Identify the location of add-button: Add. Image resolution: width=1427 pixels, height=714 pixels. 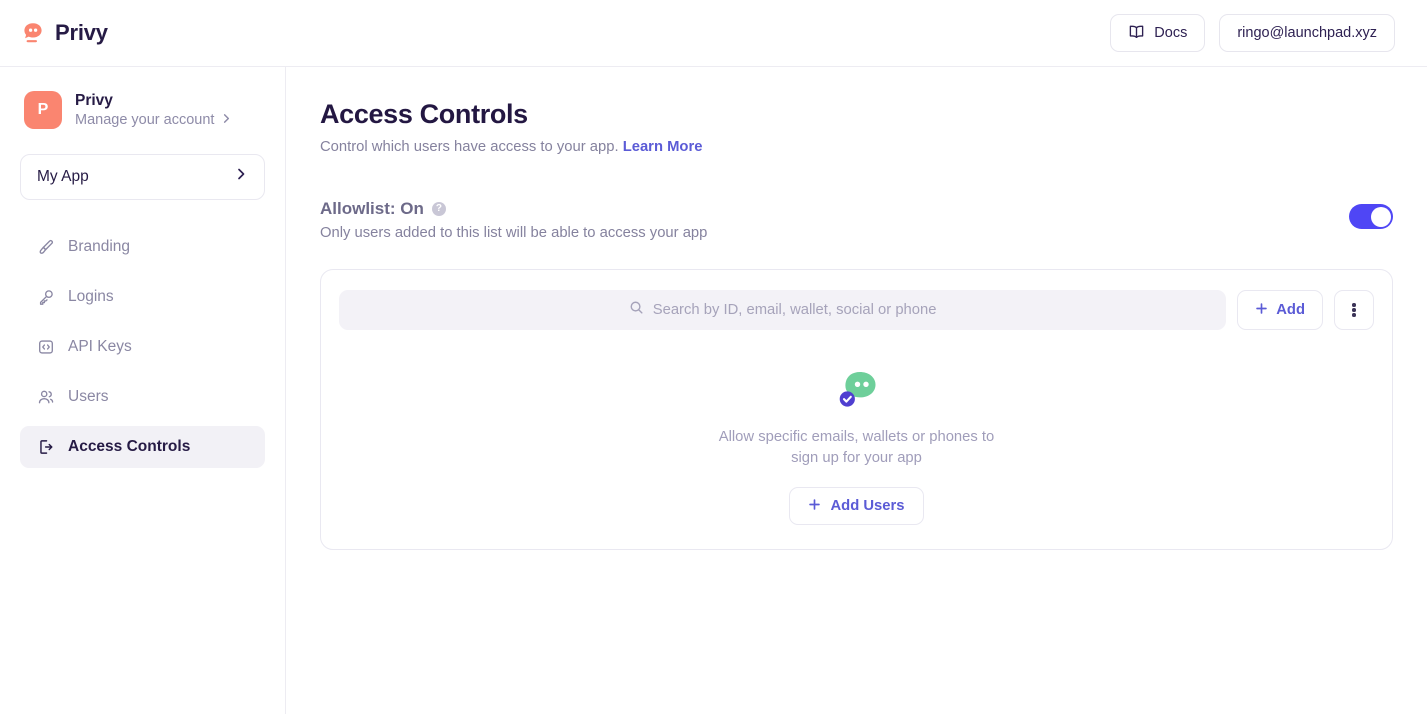
(1280, 310).